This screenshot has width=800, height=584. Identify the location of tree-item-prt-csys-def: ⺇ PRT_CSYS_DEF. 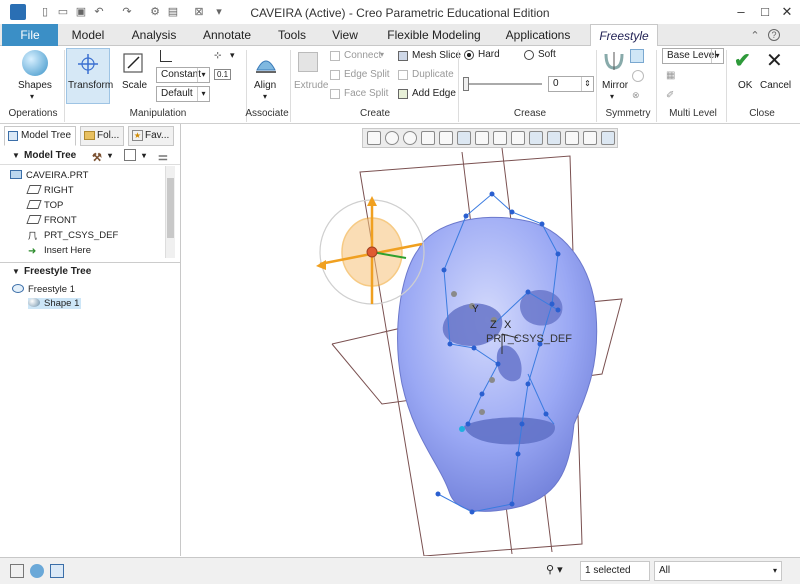
(73, 235).